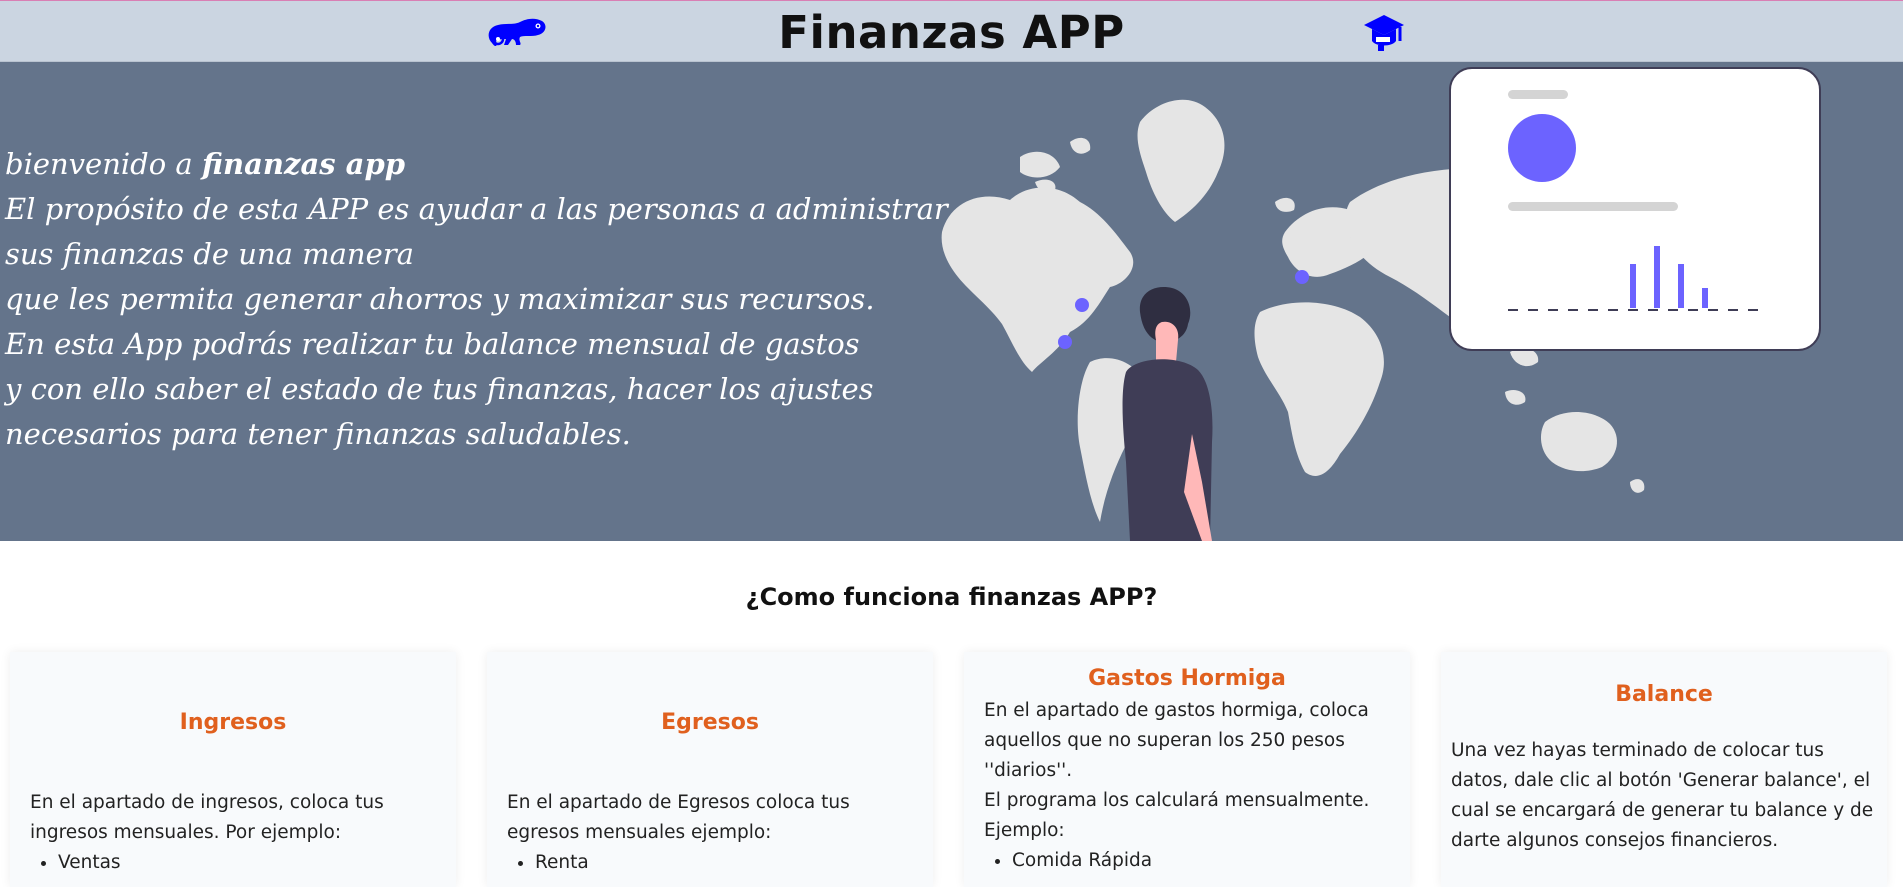 The height and width of the screenshot is (887, 1903). What do you see at coordinates (1578, 442) in the screenshot?
I see `map-continent-australia` at bounding box center [1578, 442].